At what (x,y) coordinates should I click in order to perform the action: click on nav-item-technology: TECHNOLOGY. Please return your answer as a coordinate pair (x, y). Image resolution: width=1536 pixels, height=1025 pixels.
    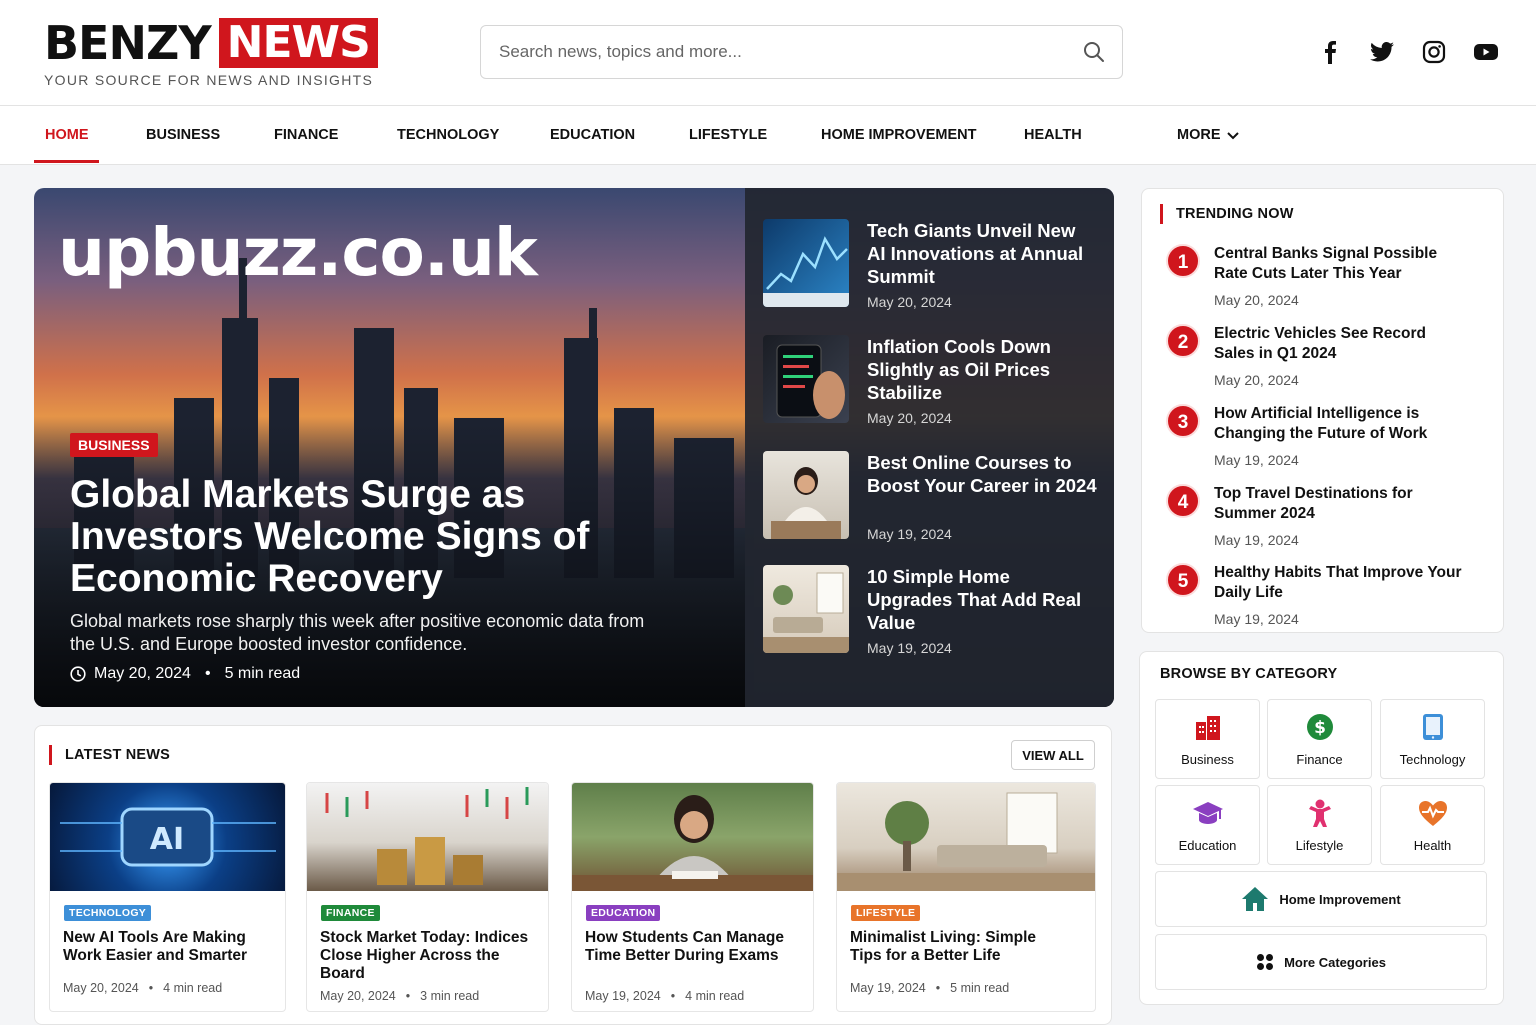
    Looking at the image, I should click on (448, 135).